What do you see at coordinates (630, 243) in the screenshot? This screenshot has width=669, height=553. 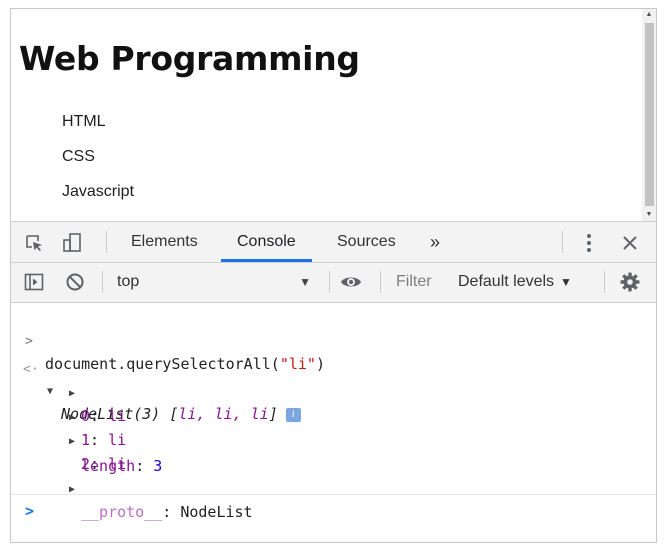 I see `close-icon` at bounding box center [630, 243].